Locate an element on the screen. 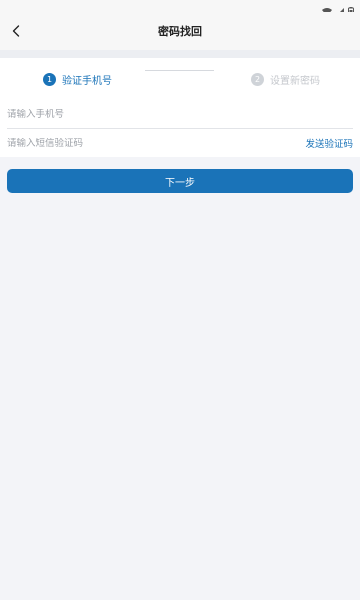 Image resolution: width=360 pixels, height=600 pixels. step-number: 1 is located at coordinates (49, 79).